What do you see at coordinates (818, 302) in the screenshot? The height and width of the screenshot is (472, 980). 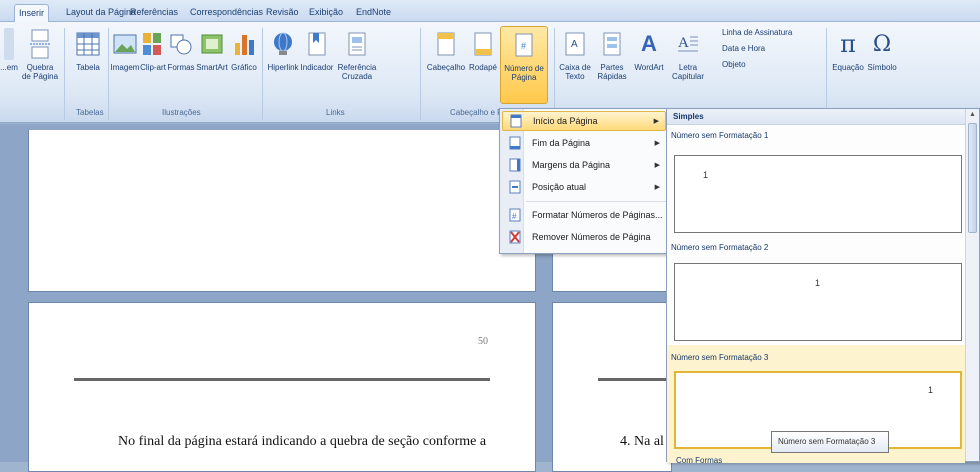 I see `gallery-item-numero-2: 1` at bounding box center [818, 302].